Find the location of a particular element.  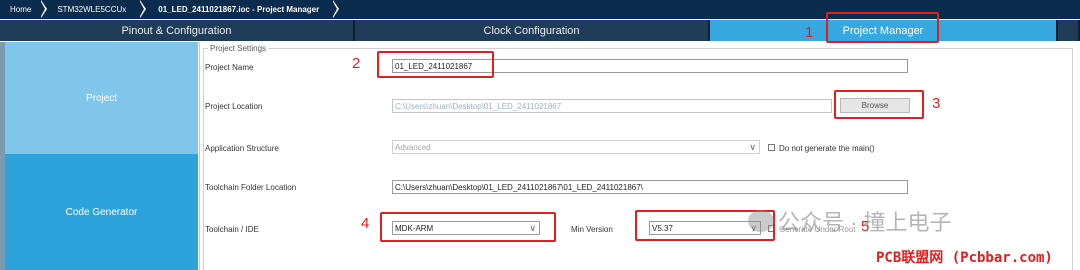

wechat-logo-icon is located at coordinates (761, 221).